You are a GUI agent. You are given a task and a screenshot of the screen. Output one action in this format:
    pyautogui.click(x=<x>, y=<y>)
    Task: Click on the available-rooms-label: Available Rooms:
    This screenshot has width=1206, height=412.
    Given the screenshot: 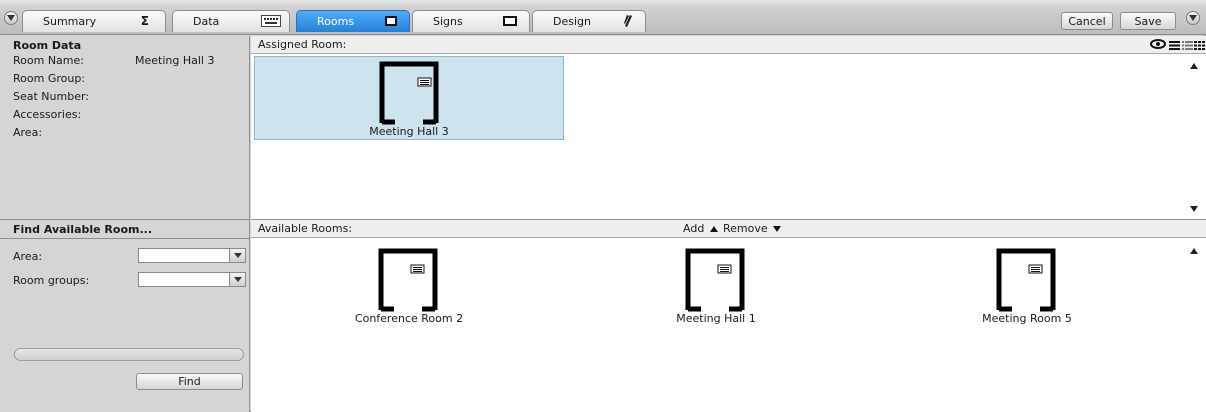 What is the action you would take?
    pyautogui.click(x=305, y=228)
    